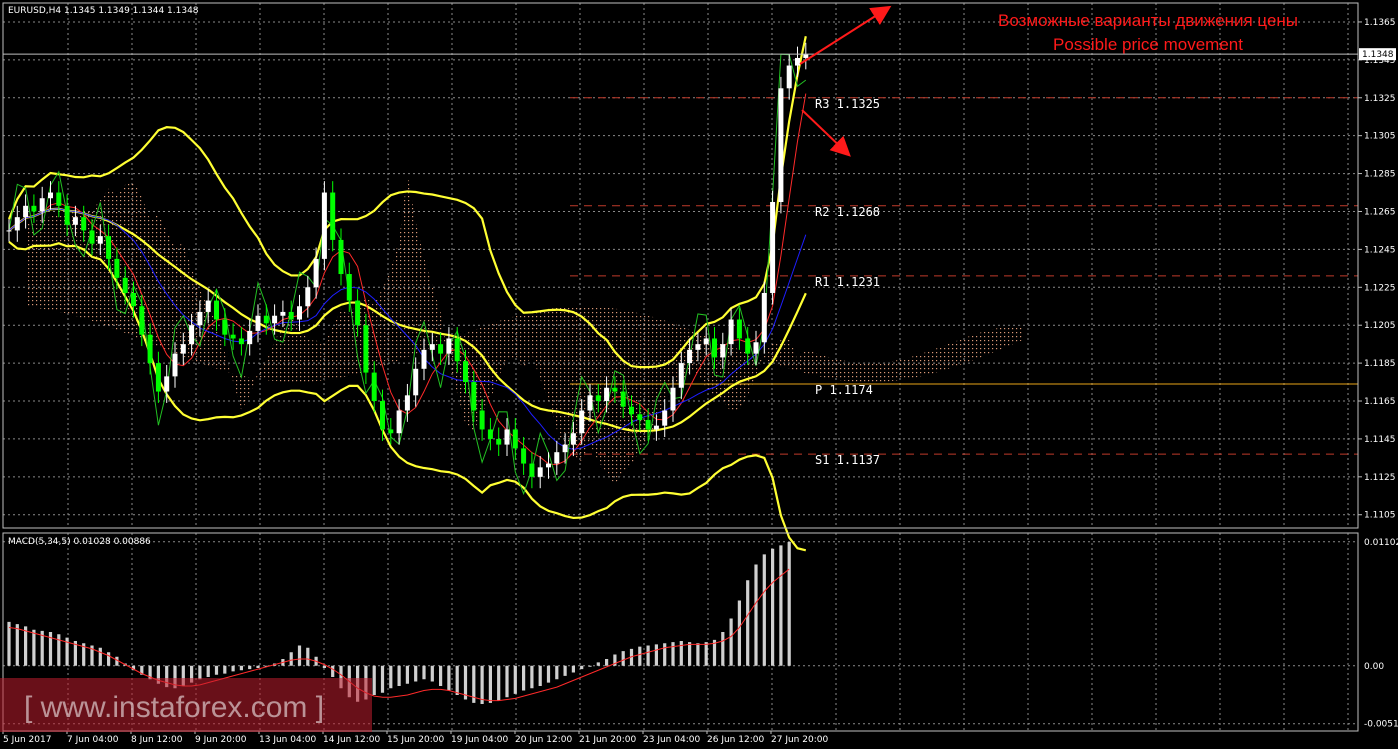 The width and height of the screenshot is (1398, 749). Describe the element at coordinates (799, 740) in the screenshot. I see `time-tick-label: 27 Jun 20:00` at that location.